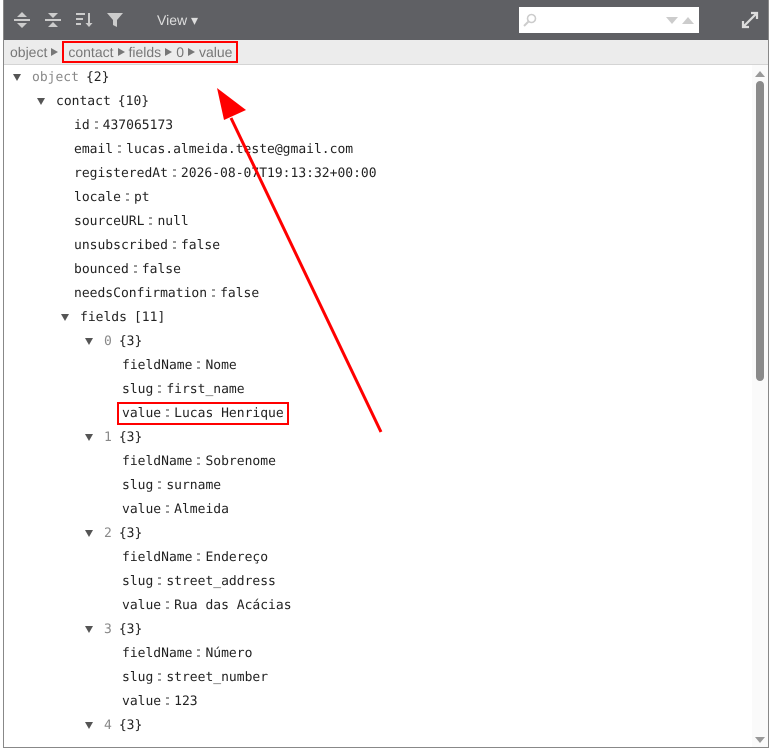  Describe the element at coordinates (150, 317) in the screenshot. I see `child-count: [11]` at that location.